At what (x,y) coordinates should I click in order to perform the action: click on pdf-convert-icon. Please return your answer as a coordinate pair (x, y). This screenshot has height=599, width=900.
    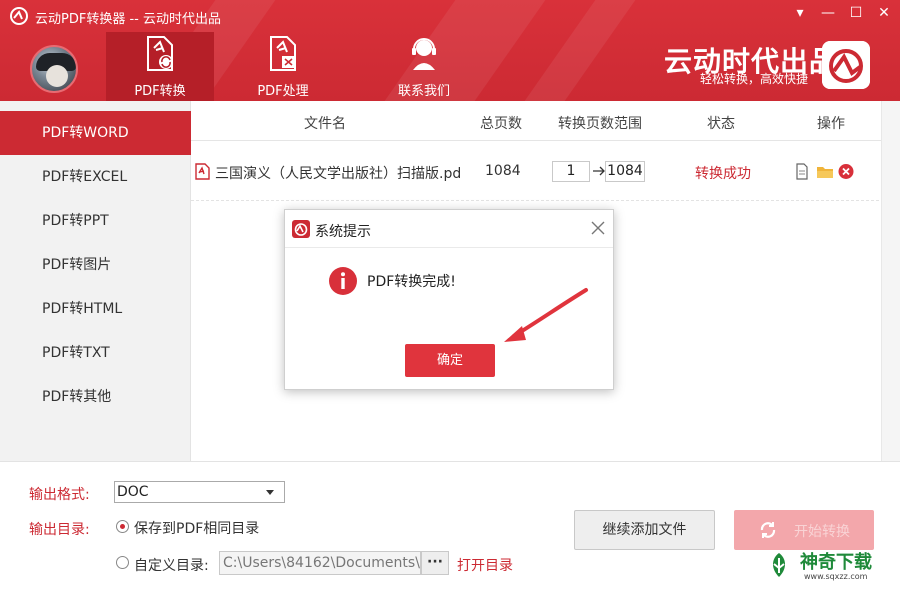
    Looking at the image, I should click on (160, 53).